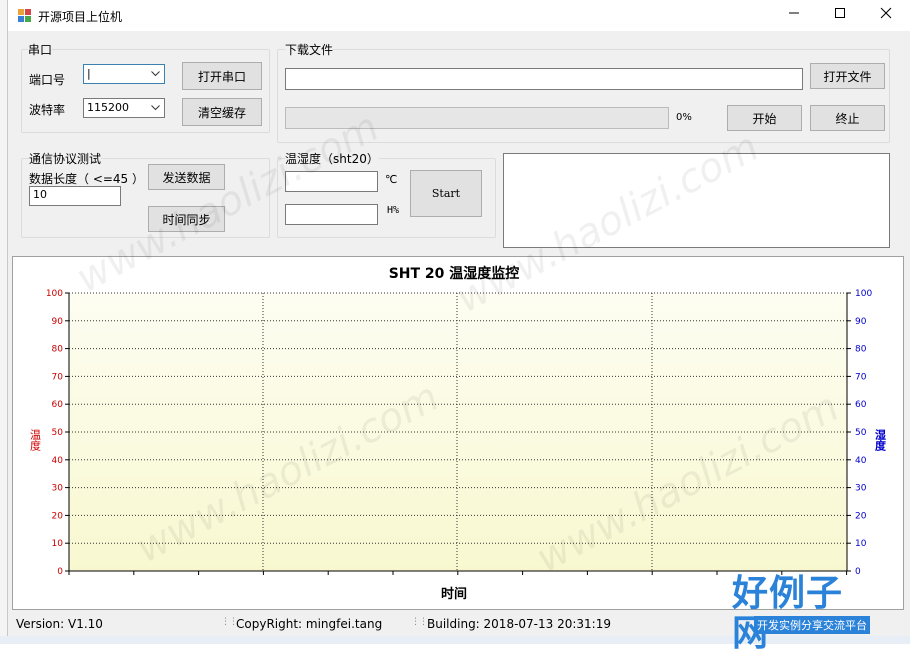 The width and height of the screenshot is (910, 654). What do you see at coordinates (40, 49) in the screenshot?
I see `serial-group-label: 串口` at bounding box center [40, 49].